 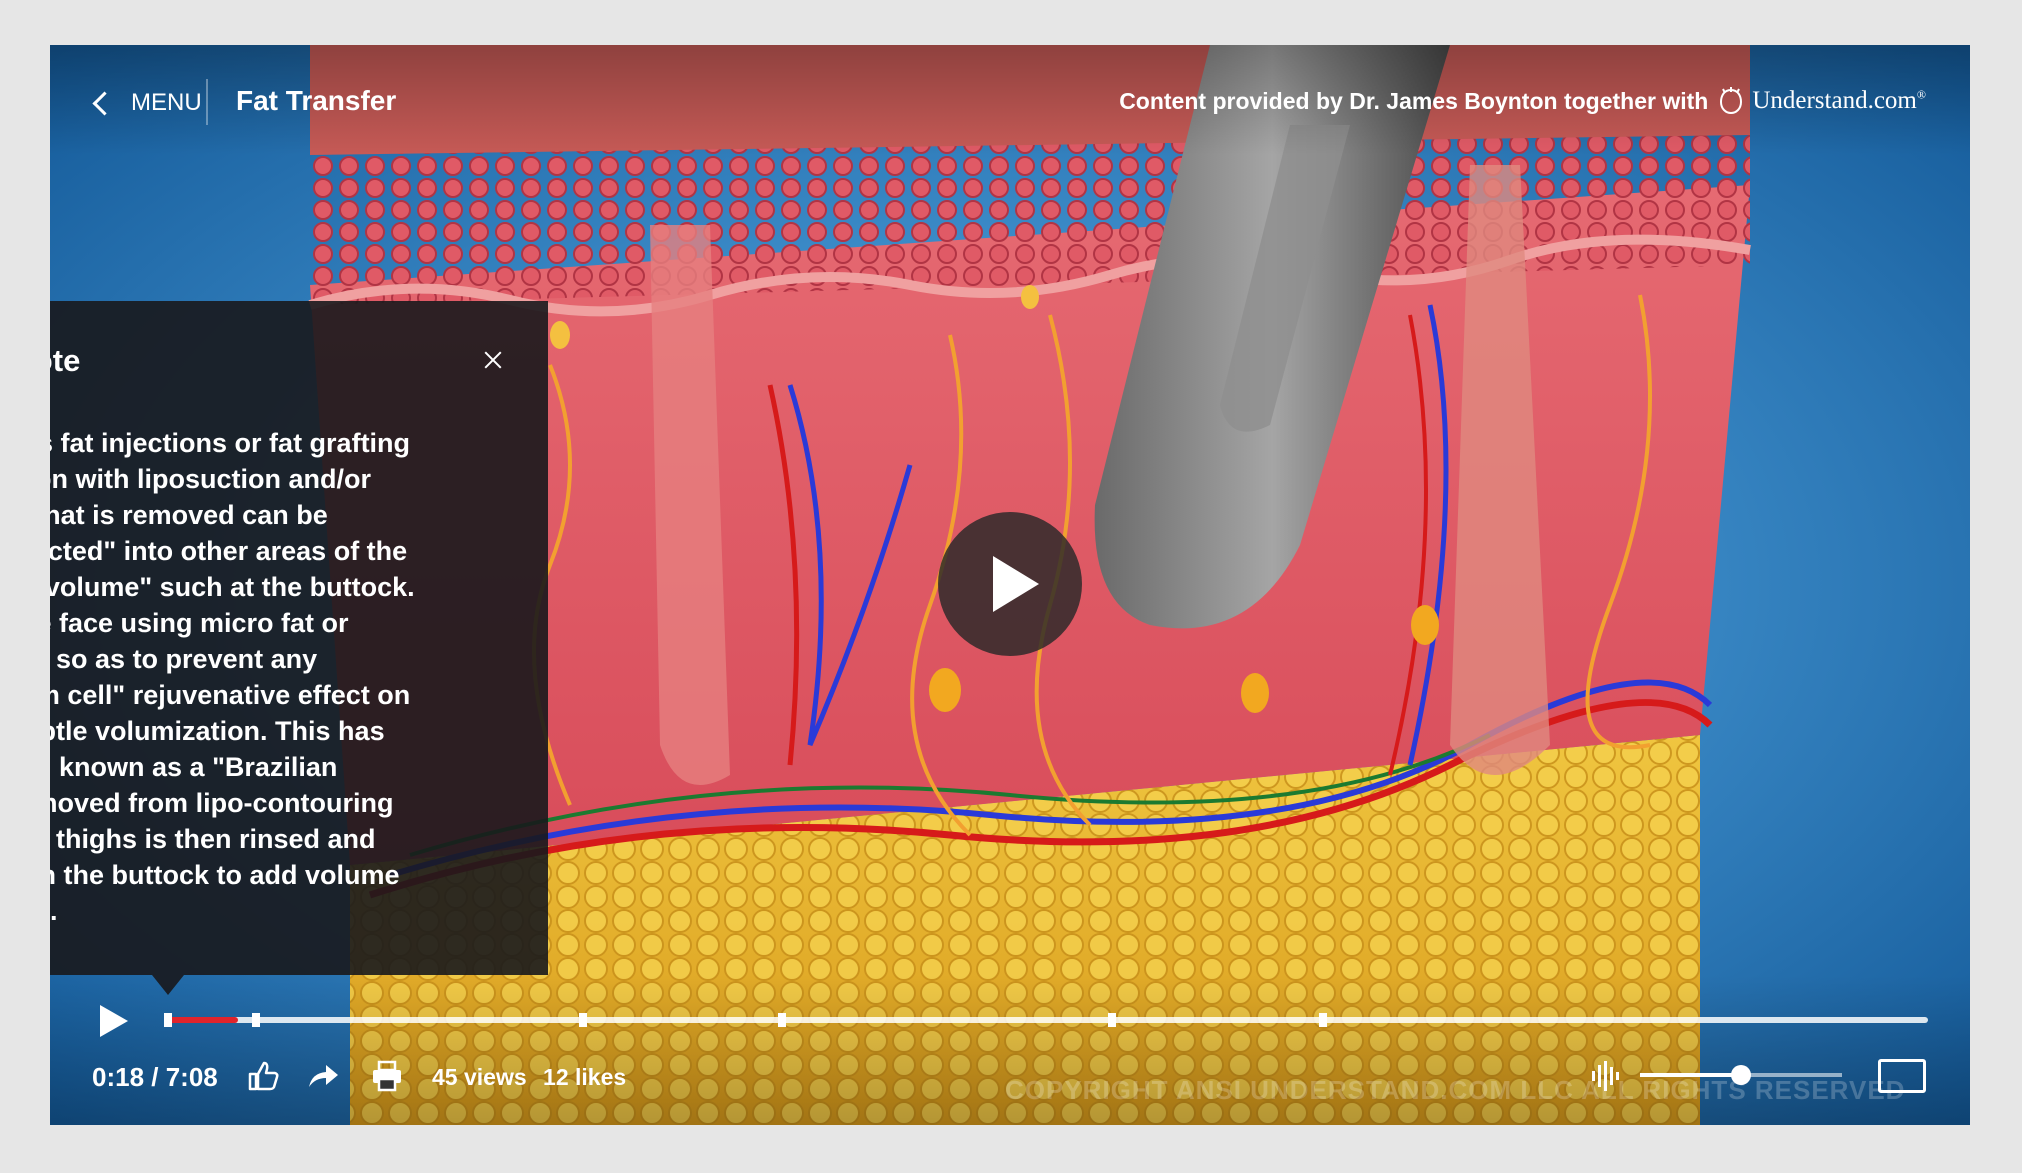 I want to click on chevron-left-icon, so click(x=104, y=103).